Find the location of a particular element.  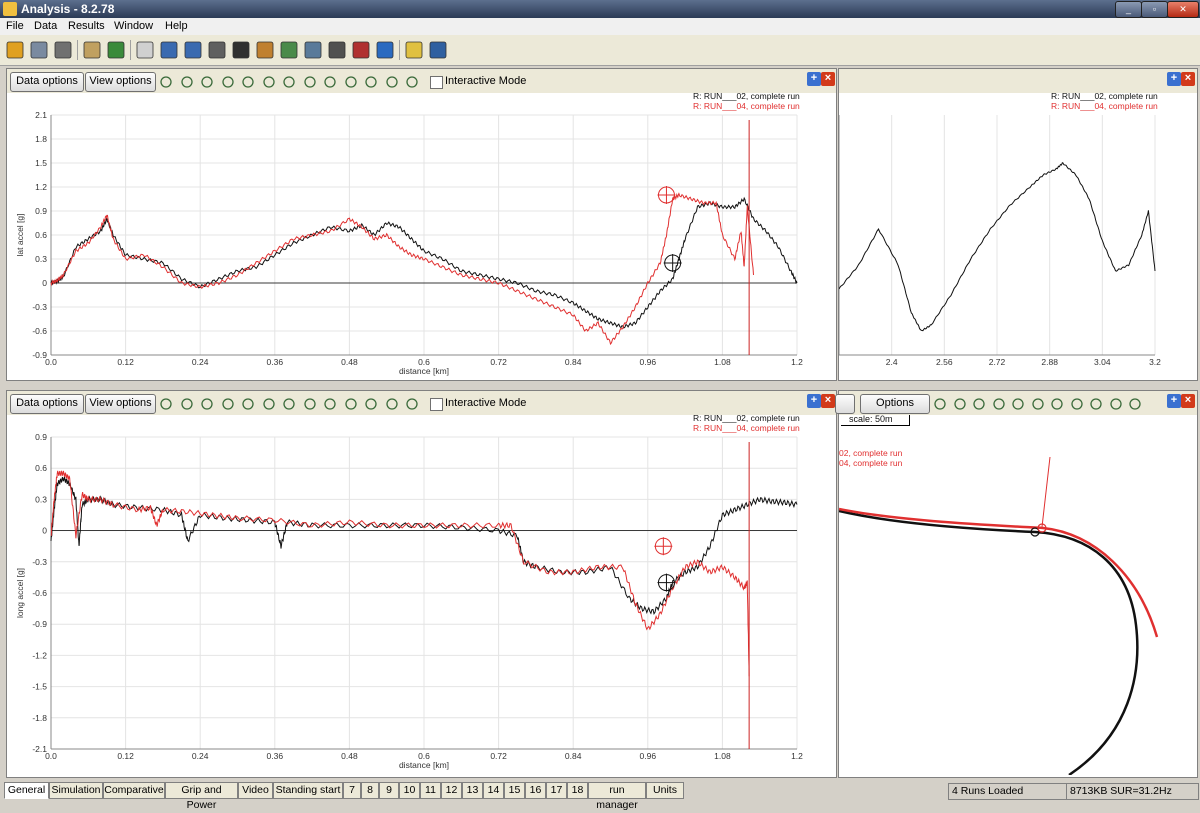

pencil-icon is located at coordinates (145, 50).